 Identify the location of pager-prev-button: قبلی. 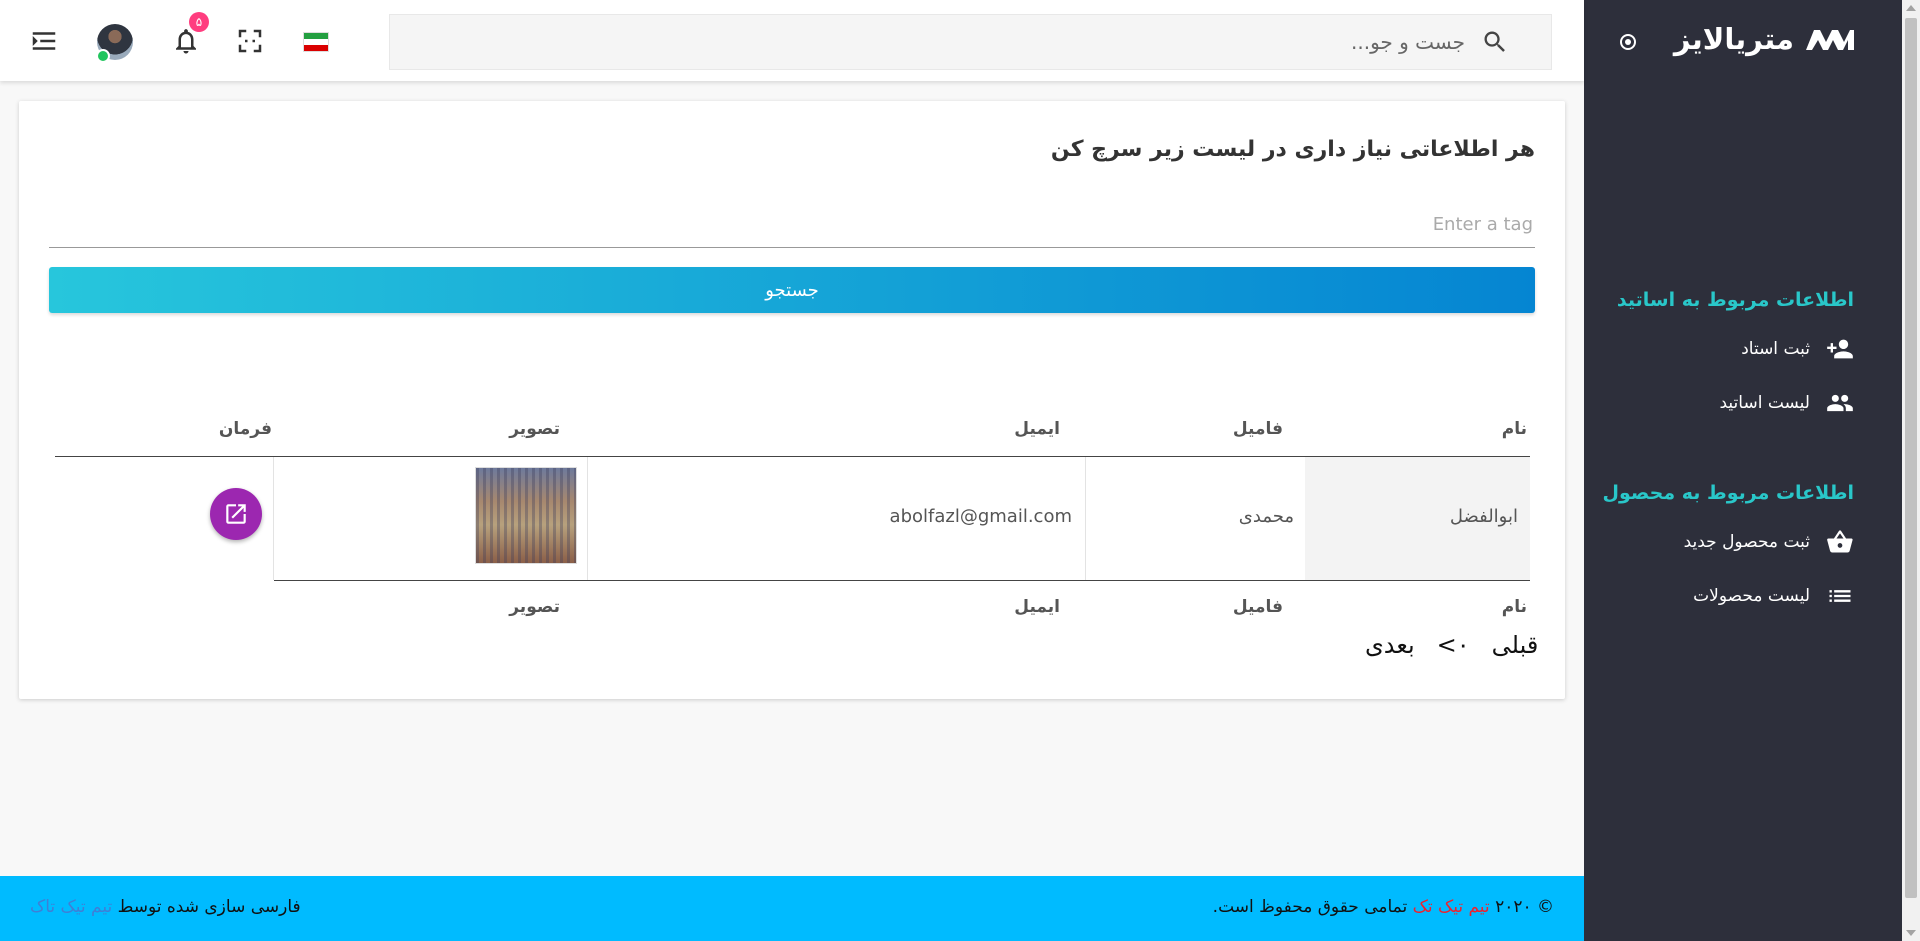
(1515, 645).